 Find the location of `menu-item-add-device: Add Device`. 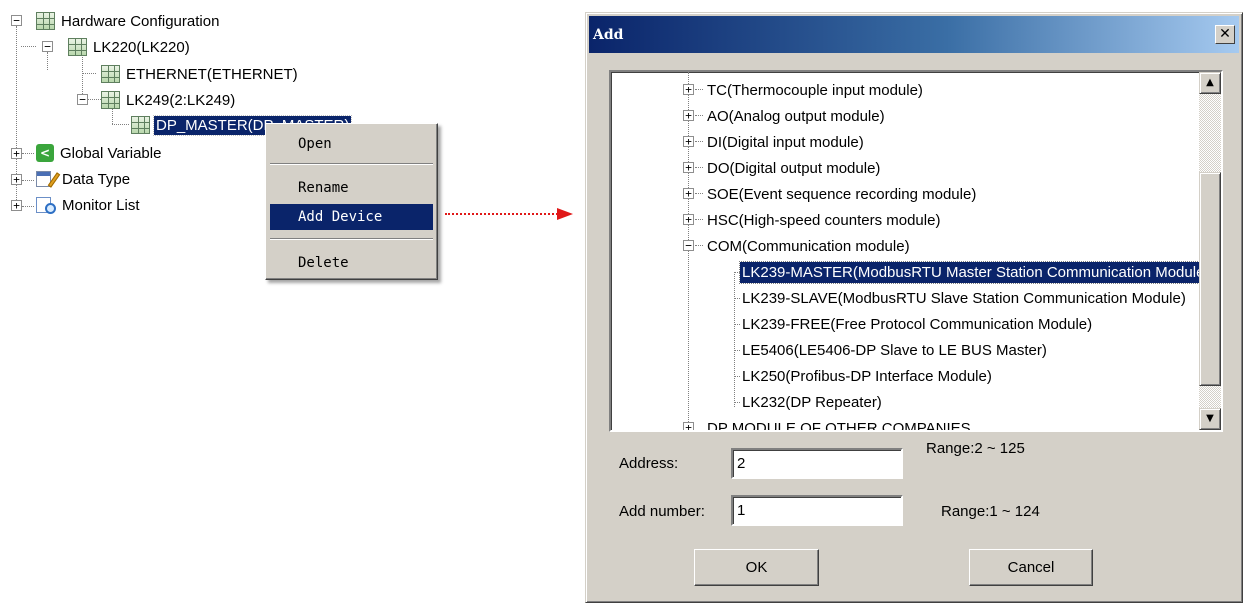

menu-item-add-device: Add Device is located at coordinates (351, 217).